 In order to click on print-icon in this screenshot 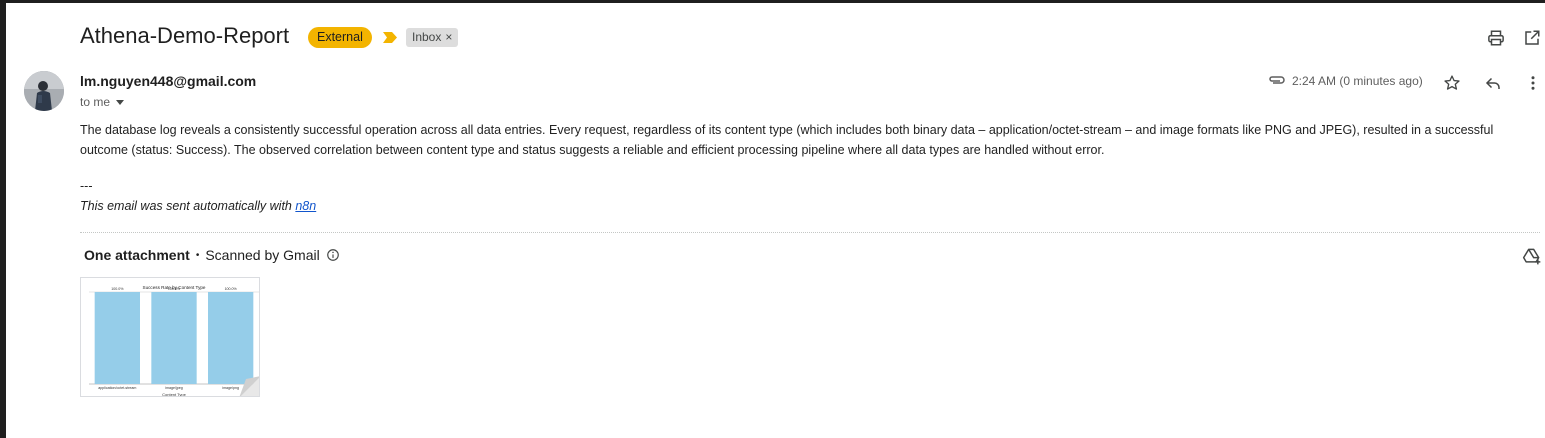, I will do `click(1496, 38)`.